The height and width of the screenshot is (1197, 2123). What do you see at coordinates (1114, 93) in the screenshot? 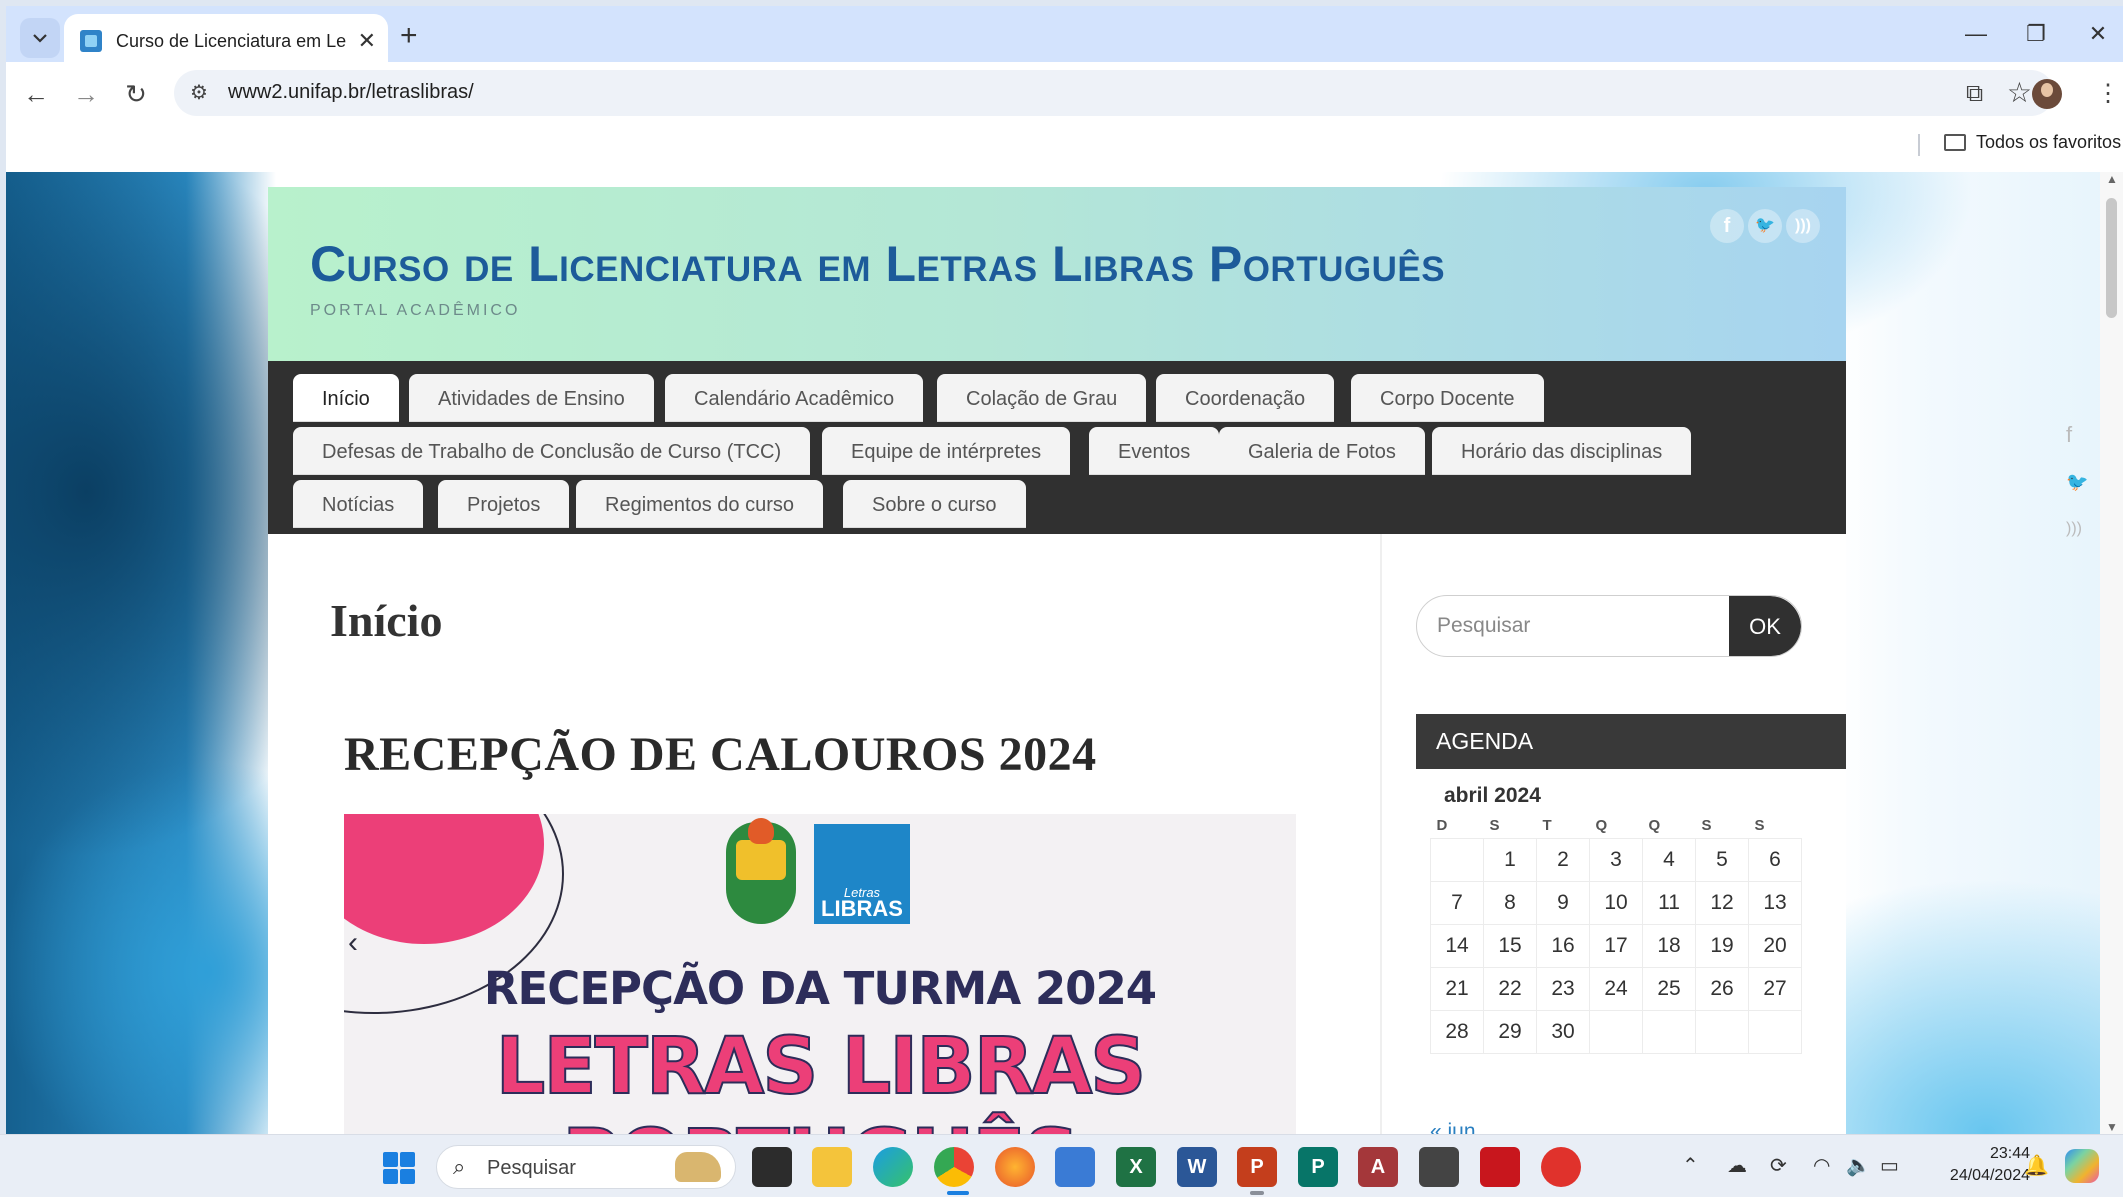
I see `address-bar: ⚙ www2.unifap.br/letraslibras/ ☆` at bounding box center [1114, 93].